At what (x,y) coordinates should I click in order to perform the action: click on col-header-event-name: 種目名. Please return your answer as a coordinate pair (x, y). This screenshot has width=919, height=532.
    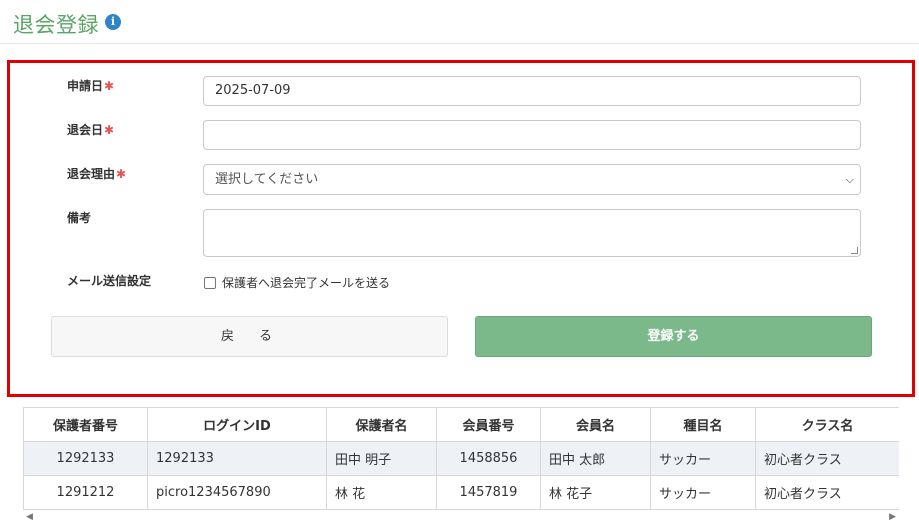
    Looking at the image, I should click on (703, 424).